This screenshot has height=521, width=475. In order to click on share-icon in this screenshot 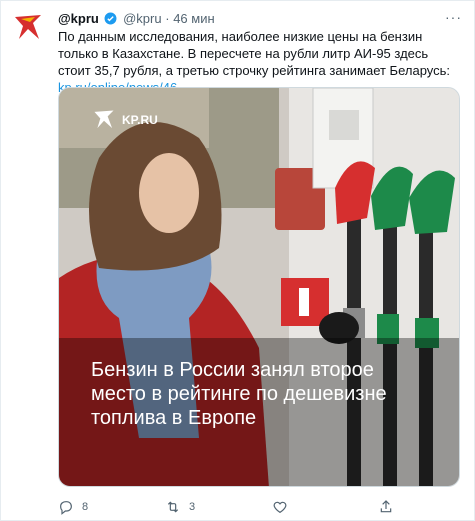, I will do `click(386, 507)`.